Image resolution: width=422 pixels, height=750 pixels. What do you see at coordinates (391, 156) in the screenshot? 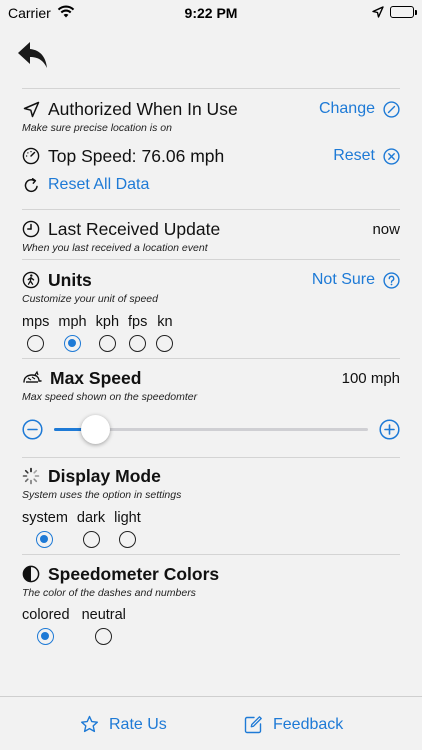
I see `close-circle-icon` at bounding box center [391, 156].